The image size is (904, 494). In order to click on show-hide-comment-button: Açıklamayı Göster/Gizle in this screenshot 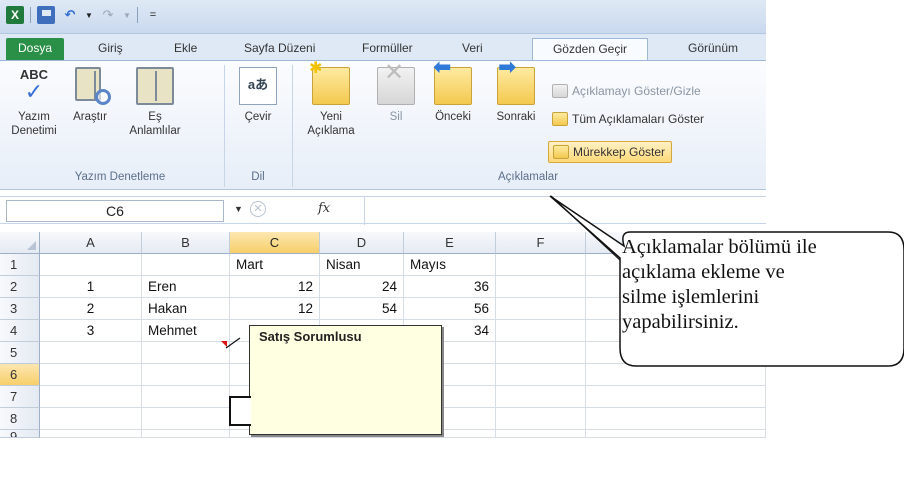, I will do `click(627, 92)`.